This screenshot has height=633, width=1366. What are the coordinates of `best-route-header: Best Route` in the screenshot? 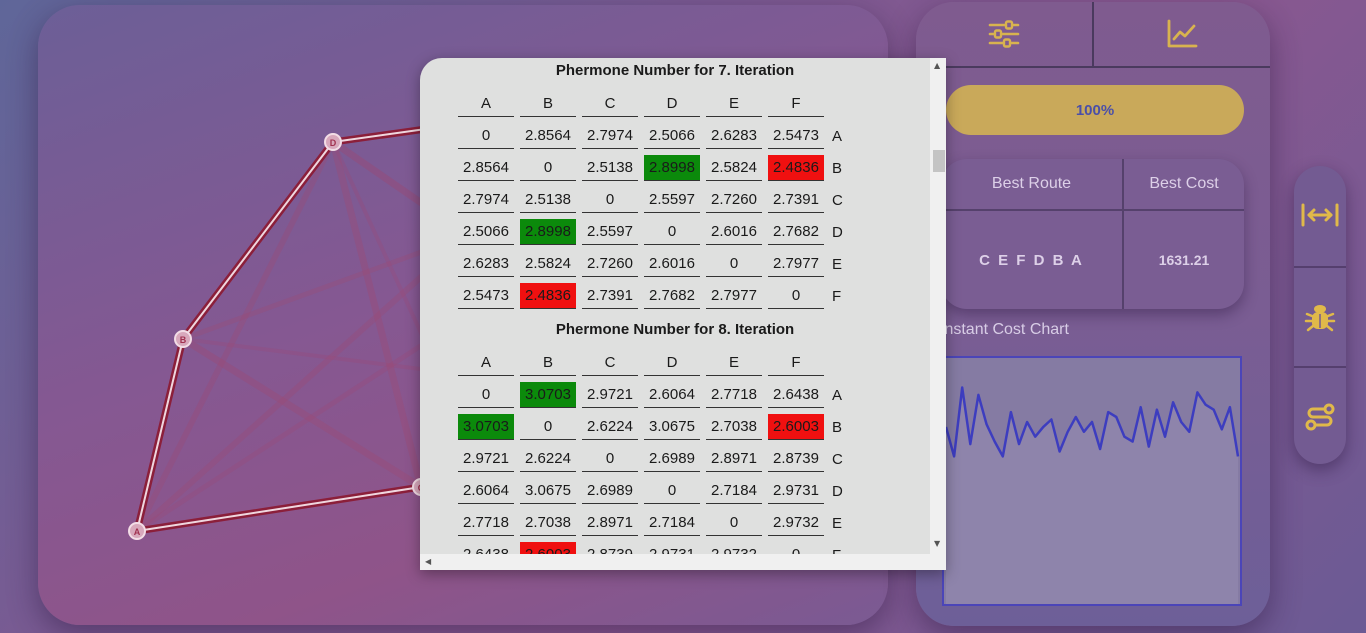 It's located at (1031, 183).